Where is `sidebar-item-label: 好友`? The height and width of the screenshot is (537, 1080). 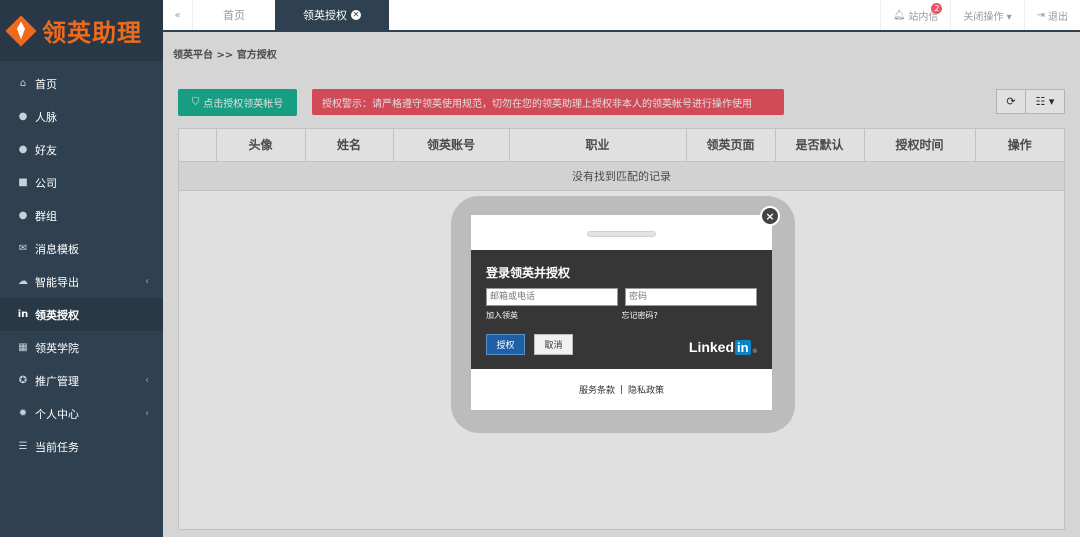
sidebar-item-label: 好友 is located at coordinates (46, 150).